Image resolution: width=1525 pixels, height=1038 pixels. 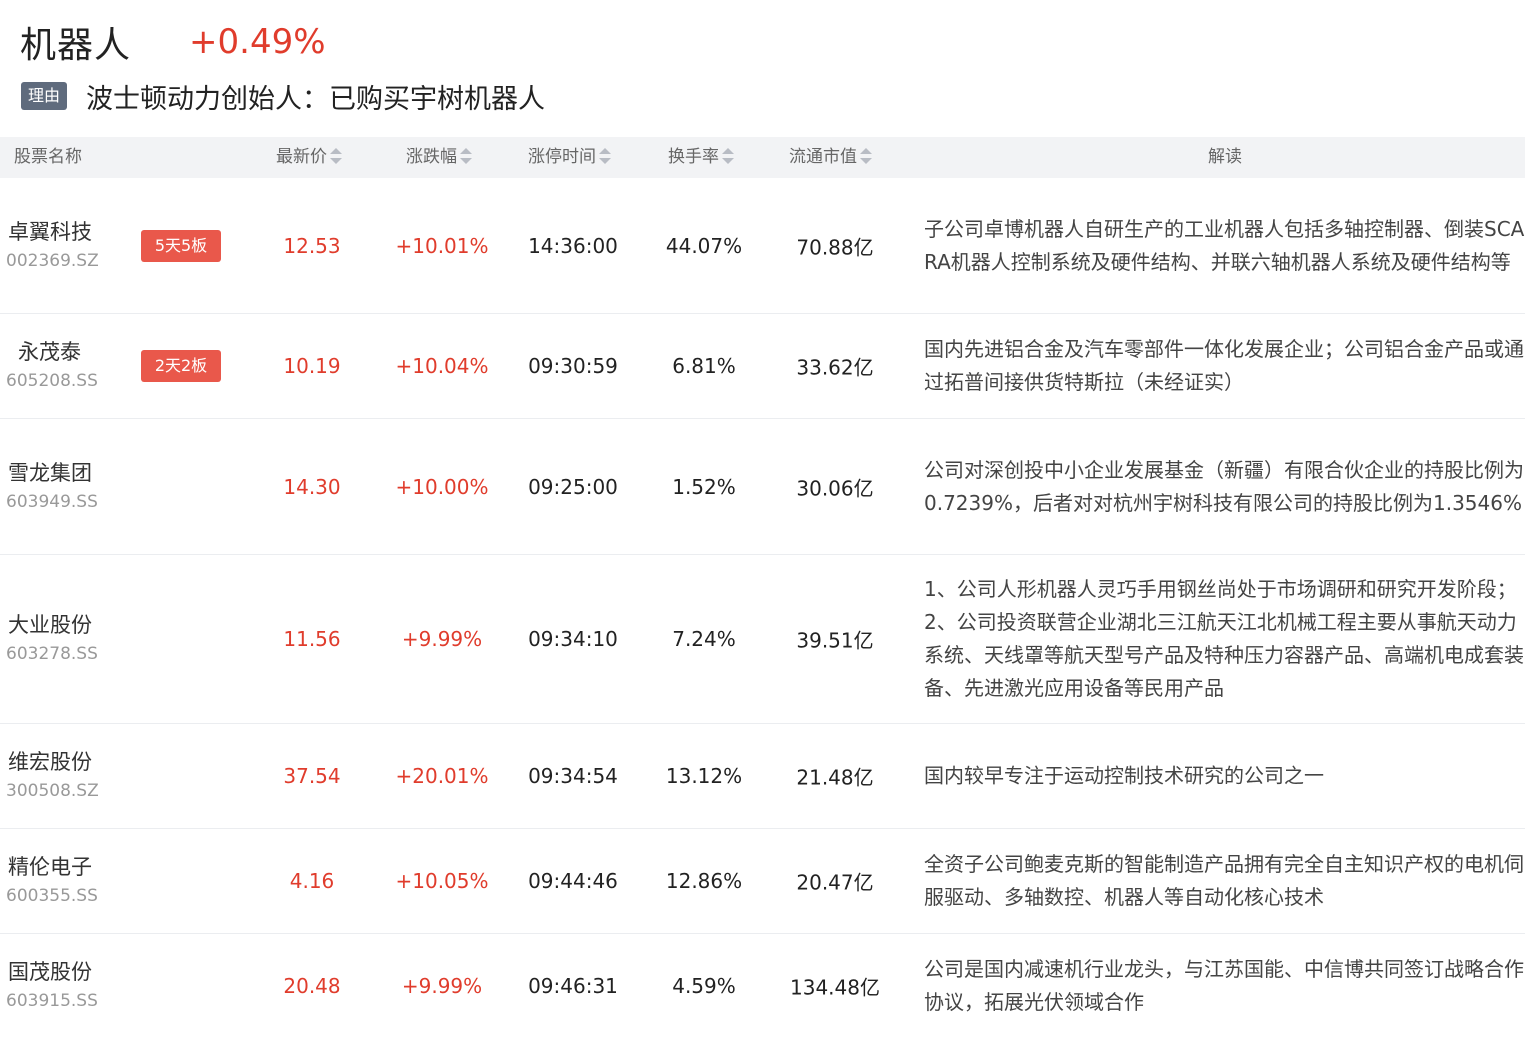 What do you see at coordinates (704, 986) in the screenshot?
I see `turnover-cell: 4.59%` at bounding box center [704, 986].